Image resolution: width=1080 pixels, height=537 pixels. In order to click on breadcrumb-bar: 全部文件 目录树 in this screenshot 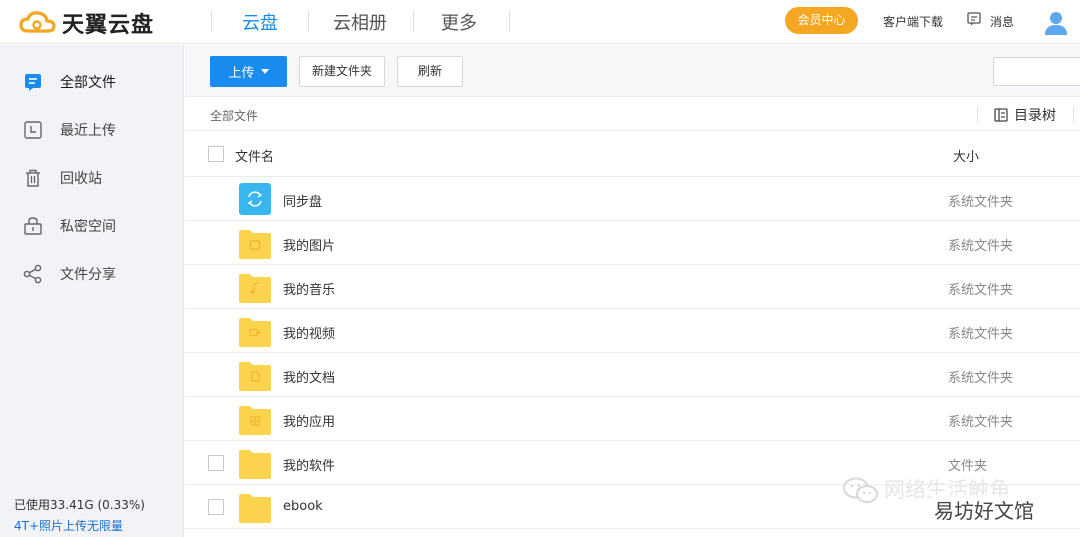, I will do `click(632, 114)`.